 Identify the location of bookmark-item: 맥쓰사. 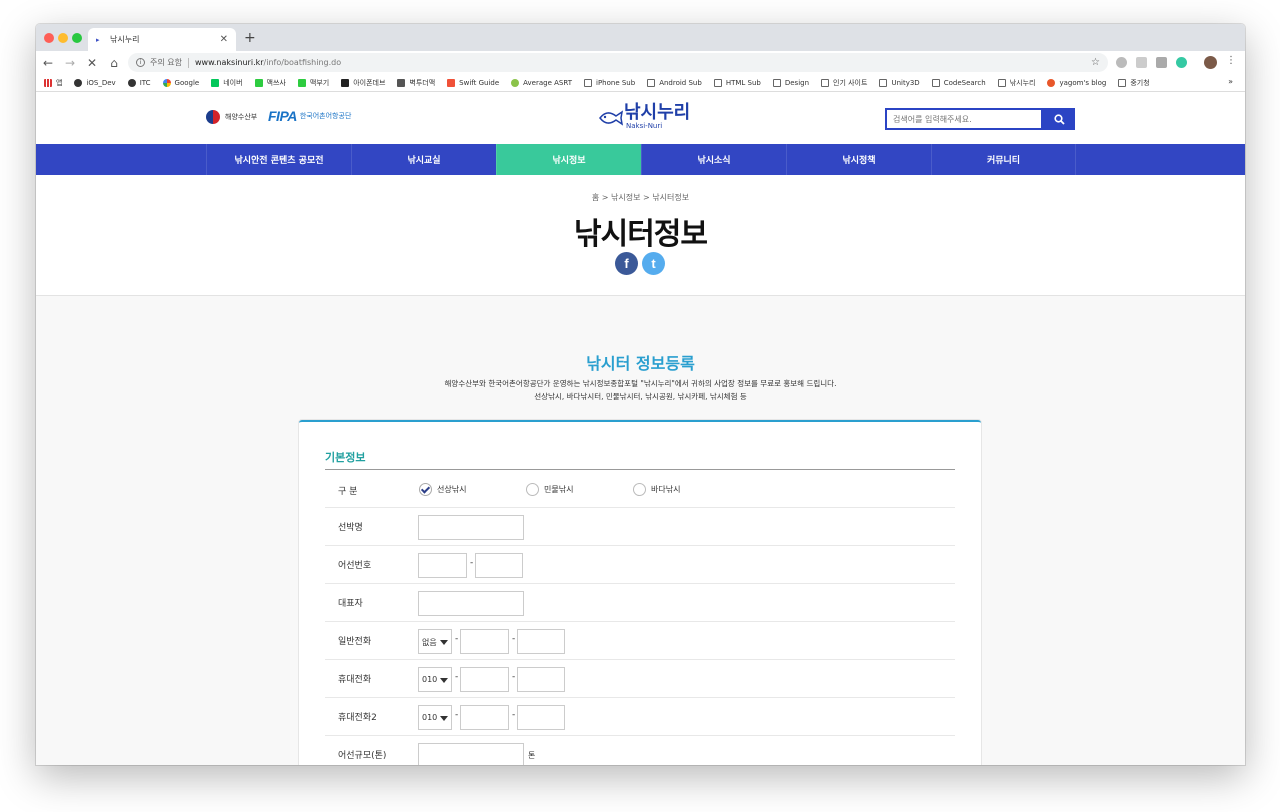
(270, 83).